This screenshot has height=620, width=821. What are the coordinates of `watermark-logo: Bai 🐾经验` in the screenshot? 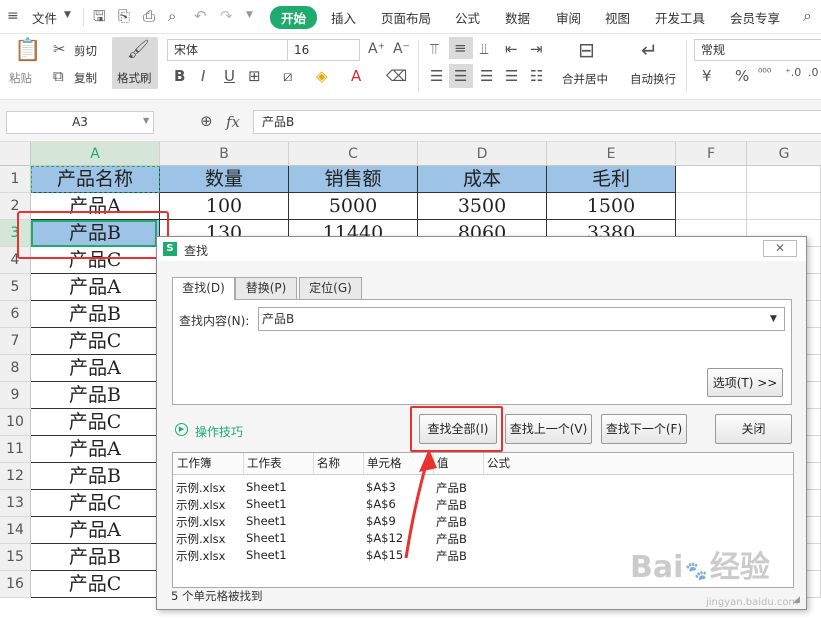 It's located at (700, 567).